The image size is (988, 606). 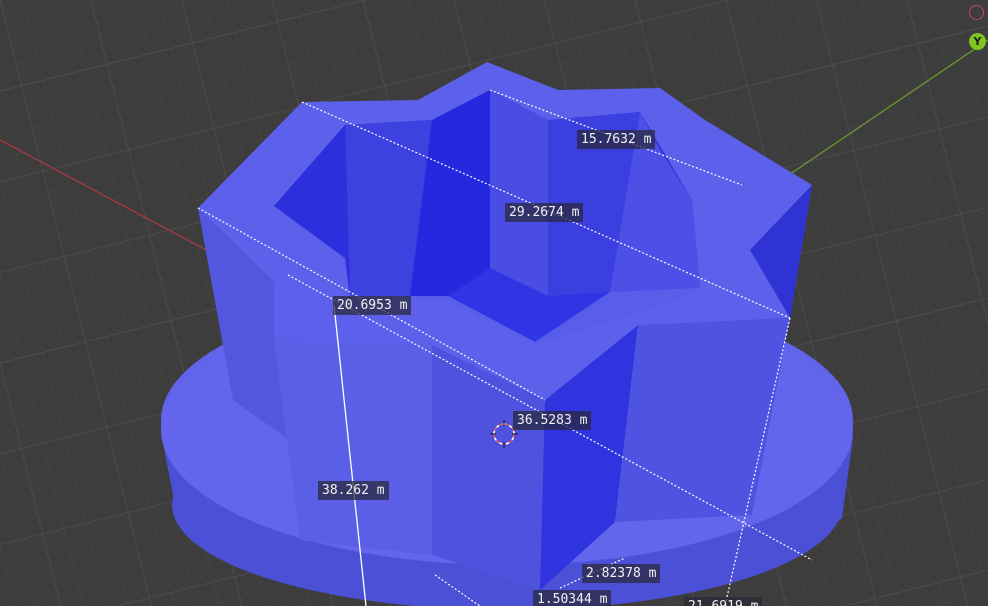 I want to click on measurement-label: 21.6919 m, so click(x=723, y=601).